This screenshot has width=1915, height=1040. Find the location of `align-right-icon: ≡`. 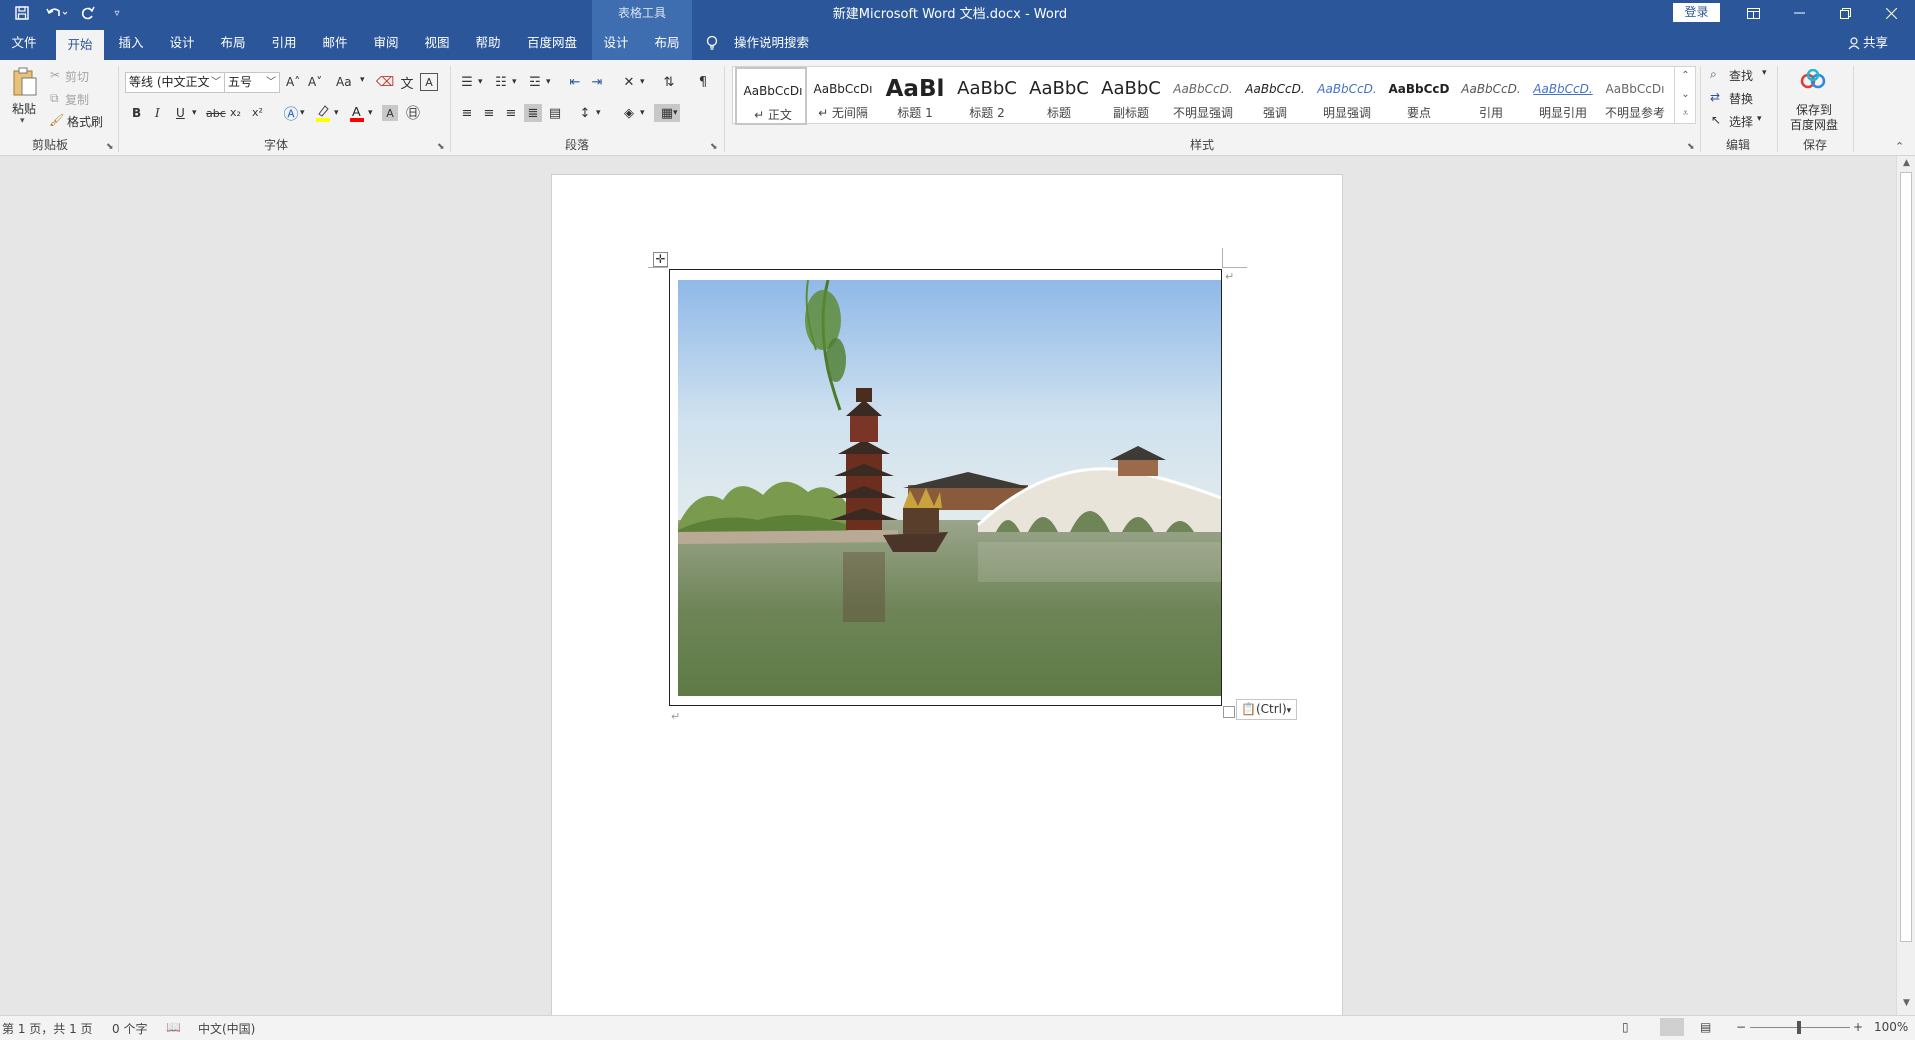

align-right-icon: ≡ is located at coordinates (511, 113).